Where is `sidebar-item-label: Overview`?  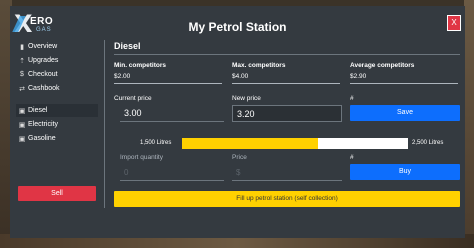 sidebar-item-label: Overview is located at coordinates (43, 46).